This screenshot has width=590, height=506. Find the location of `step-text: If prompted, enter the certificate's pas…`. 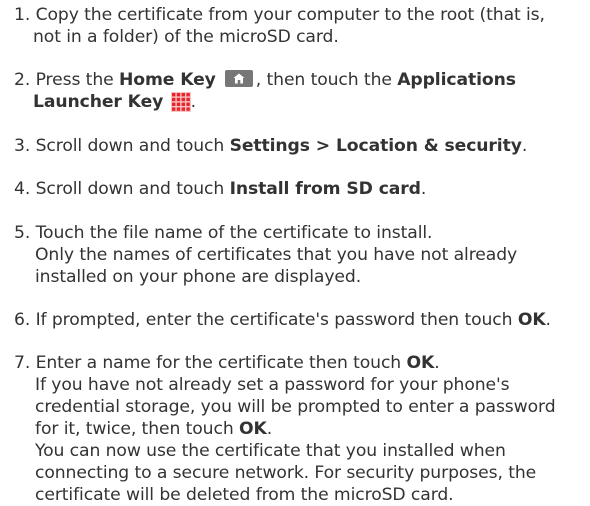

step-text: If prompted, enter the certificate's pas… is located at coordinates (276, 320).